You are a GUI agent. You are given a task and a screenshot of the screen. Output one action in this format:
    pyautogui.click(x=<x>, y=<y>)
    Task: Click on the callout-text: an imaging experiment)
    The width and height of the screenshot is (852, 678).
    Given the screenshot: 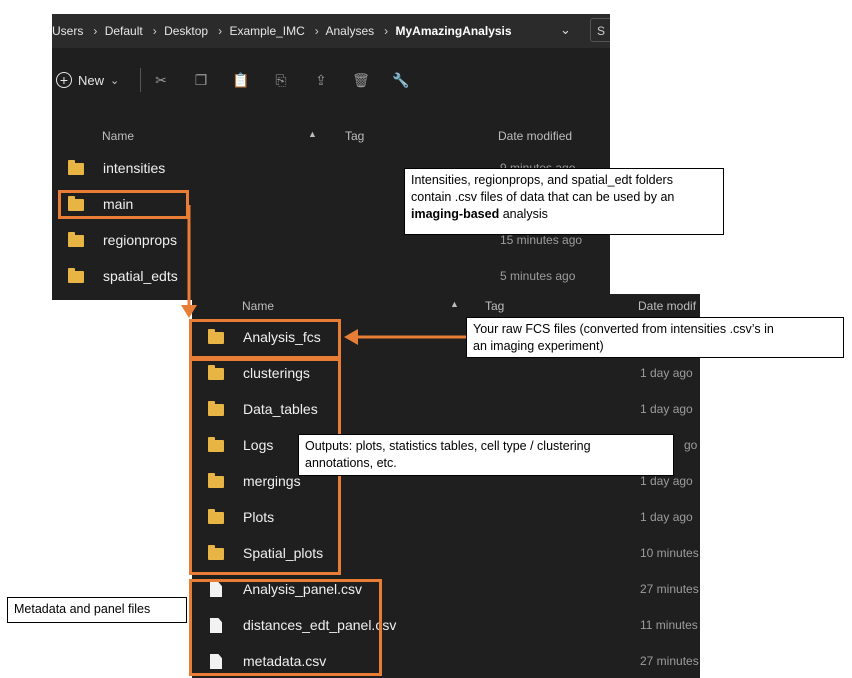 What is the action you would take?
    pyautogui.click(x=538, y=346)
    